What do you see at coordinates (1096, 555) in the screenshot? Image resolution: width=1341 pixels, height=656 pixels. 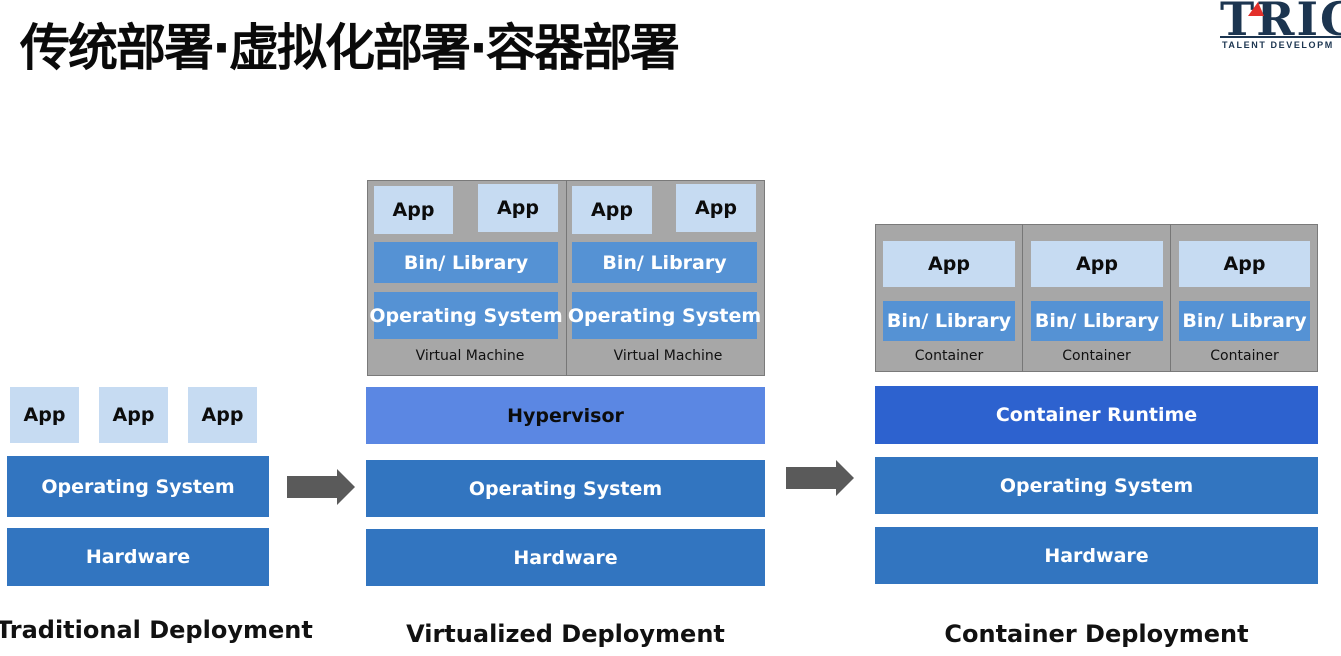 I see `container-hardware-layer: Hardware` at bounding box center [1096, 555].